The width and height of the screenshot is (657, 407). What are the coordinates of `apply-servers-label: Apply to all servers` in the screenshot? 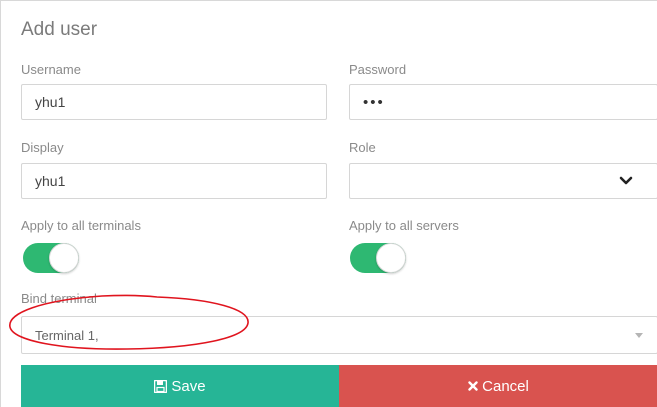 It's located at (404, 225).